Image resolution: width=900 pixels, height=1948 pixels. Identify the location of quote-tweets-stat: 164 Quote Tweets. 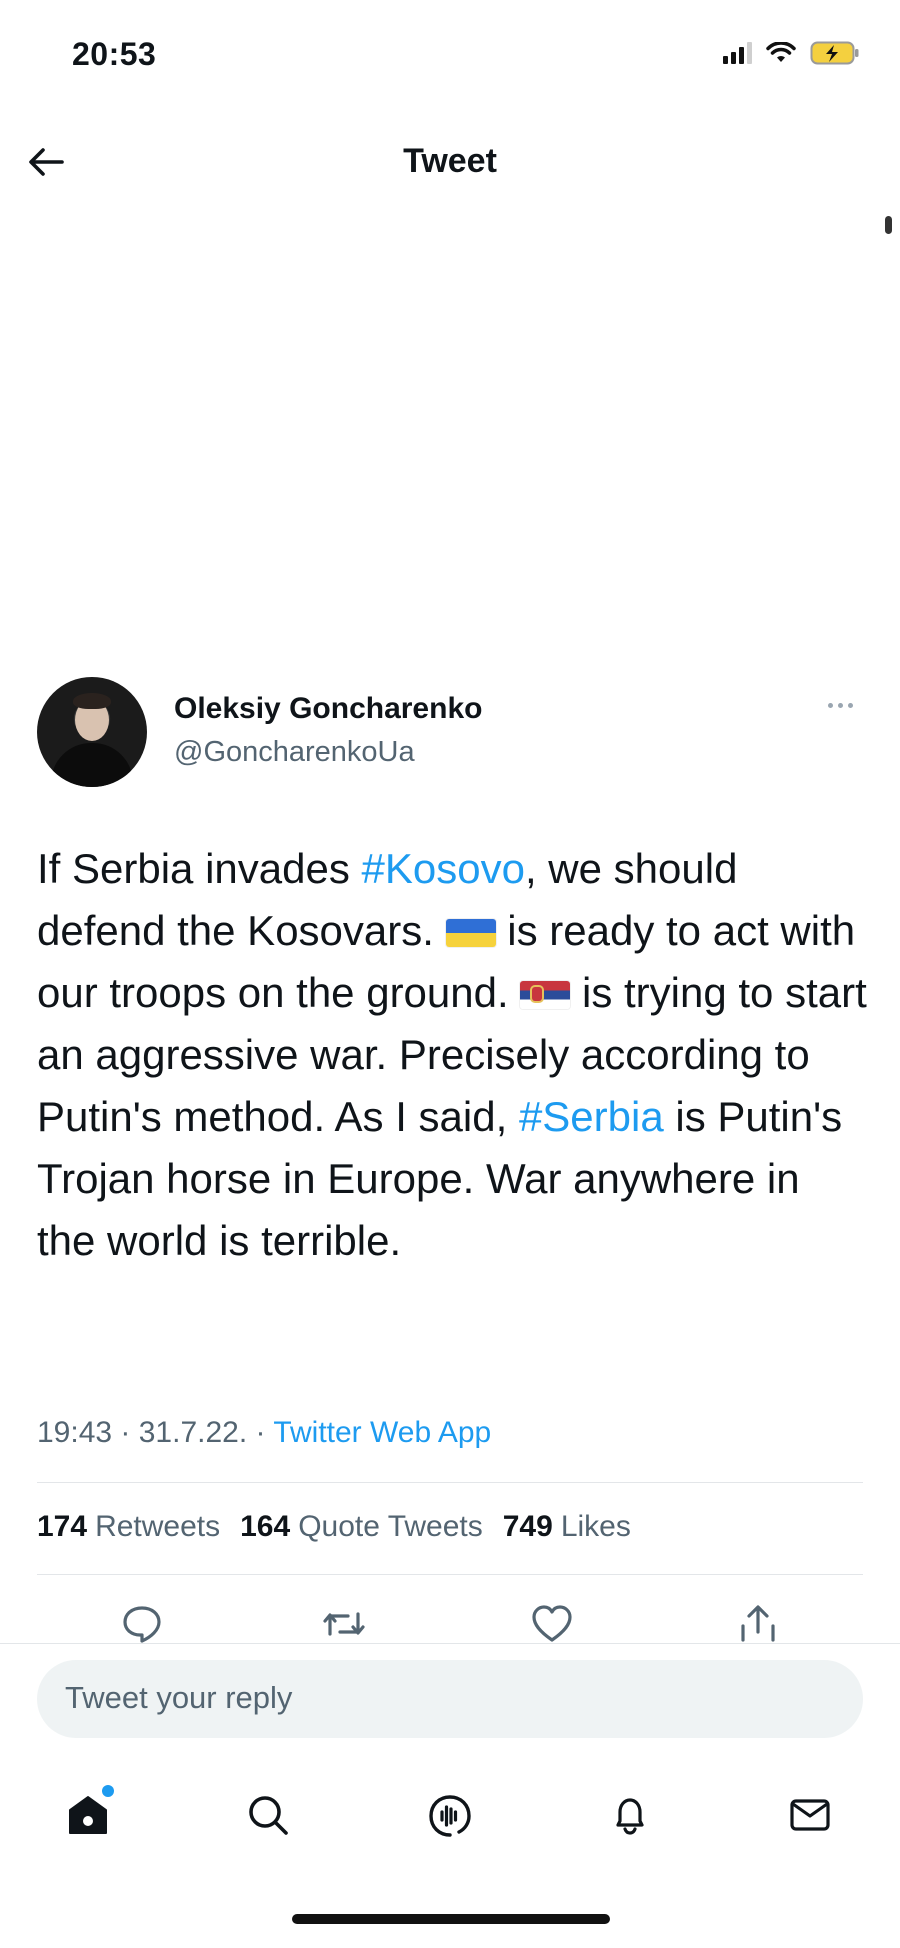
(361, 1527).